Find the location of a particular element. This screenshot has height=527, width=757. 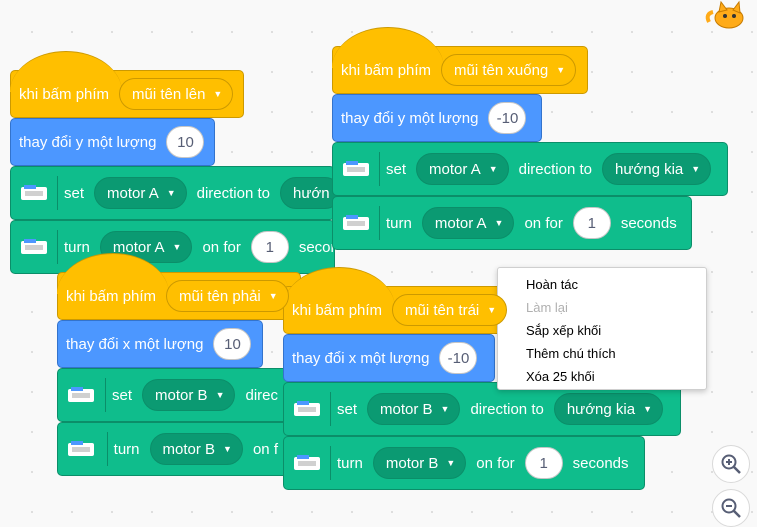

change-y-value-input: 10 is located at coordinates (185, 142).